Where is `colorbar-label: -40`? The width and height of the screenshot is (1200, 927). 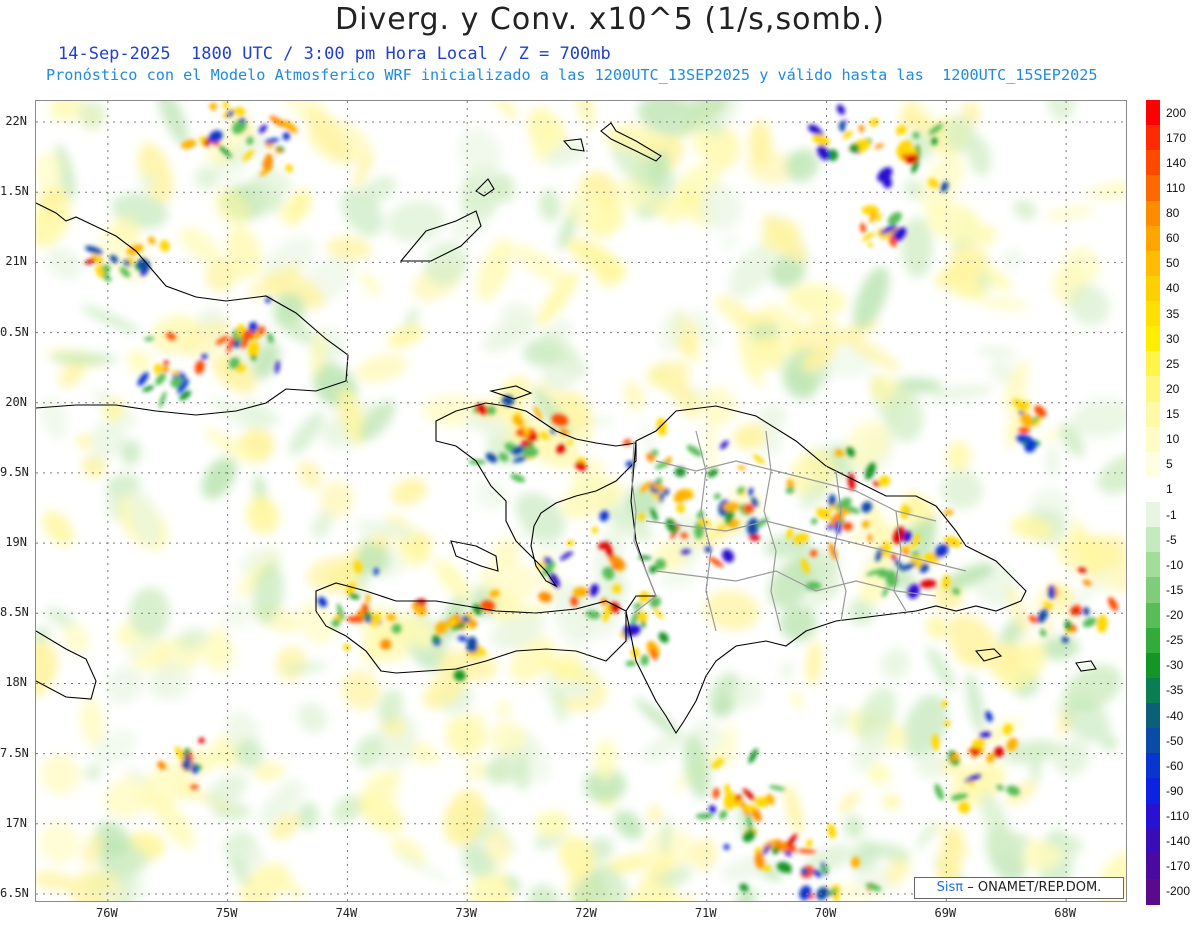
colorbar-label: -40 is located at coordinates (1175, 715).